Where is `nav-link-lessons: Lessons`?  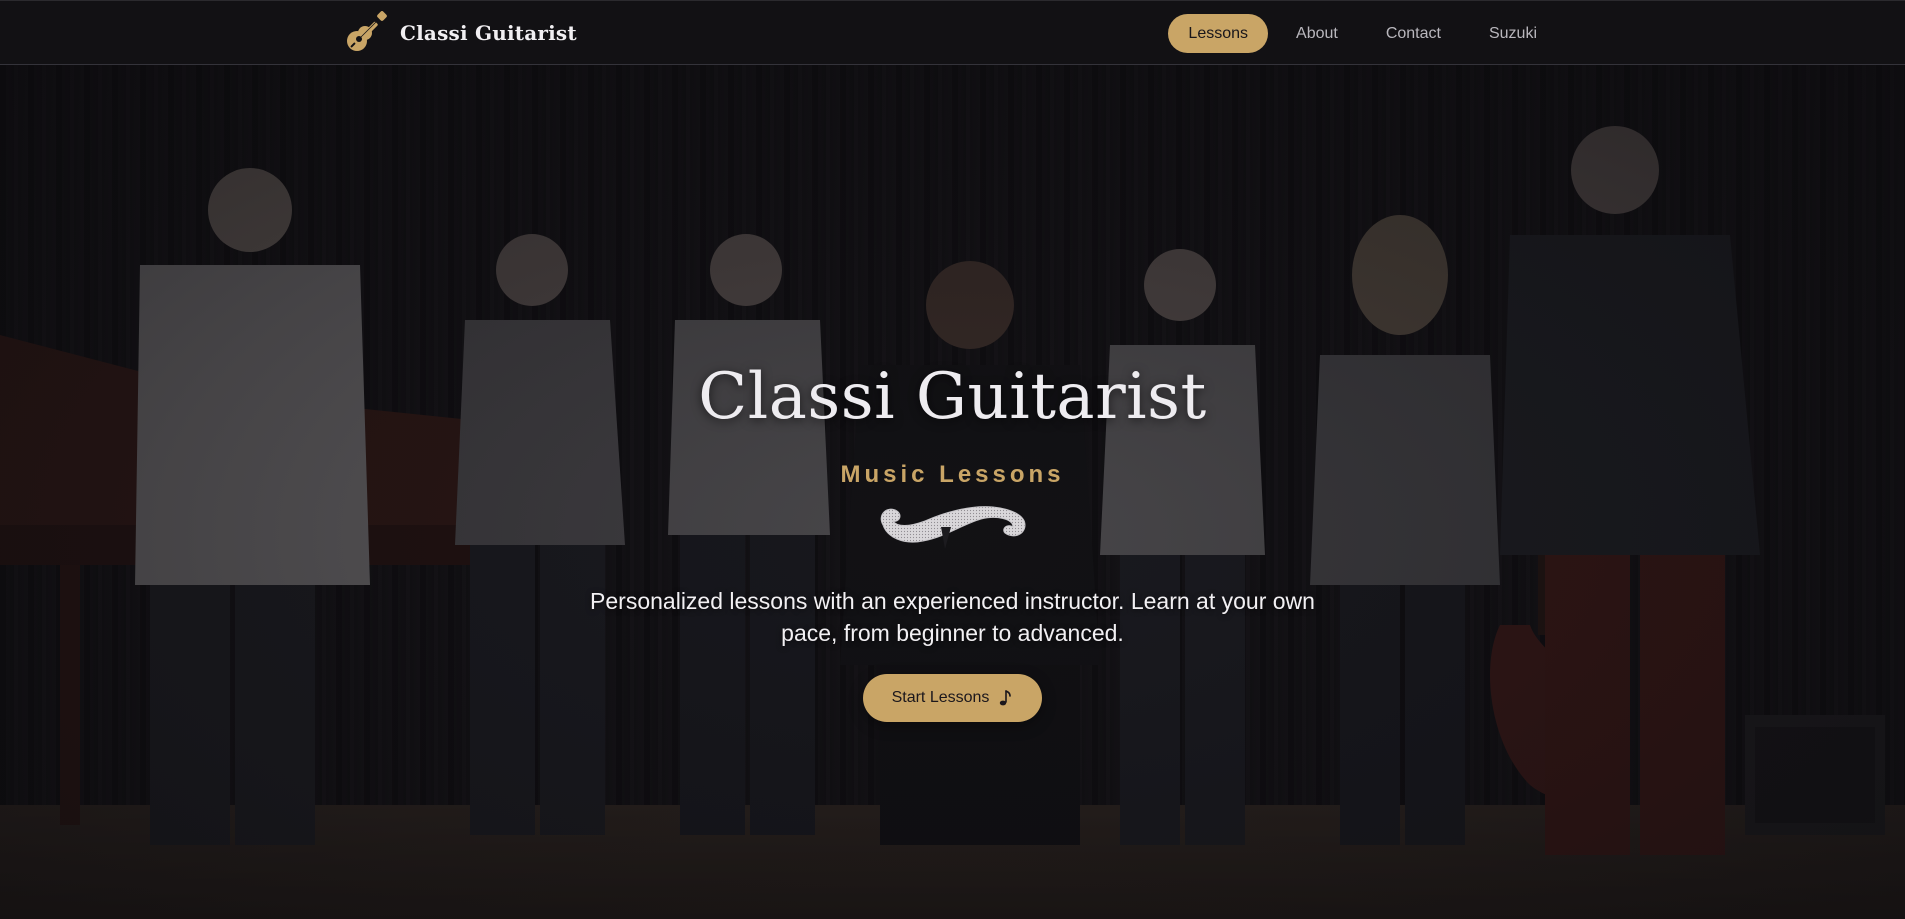
nav-link-lessons: Lessons is located at coordinates (1218, 33).